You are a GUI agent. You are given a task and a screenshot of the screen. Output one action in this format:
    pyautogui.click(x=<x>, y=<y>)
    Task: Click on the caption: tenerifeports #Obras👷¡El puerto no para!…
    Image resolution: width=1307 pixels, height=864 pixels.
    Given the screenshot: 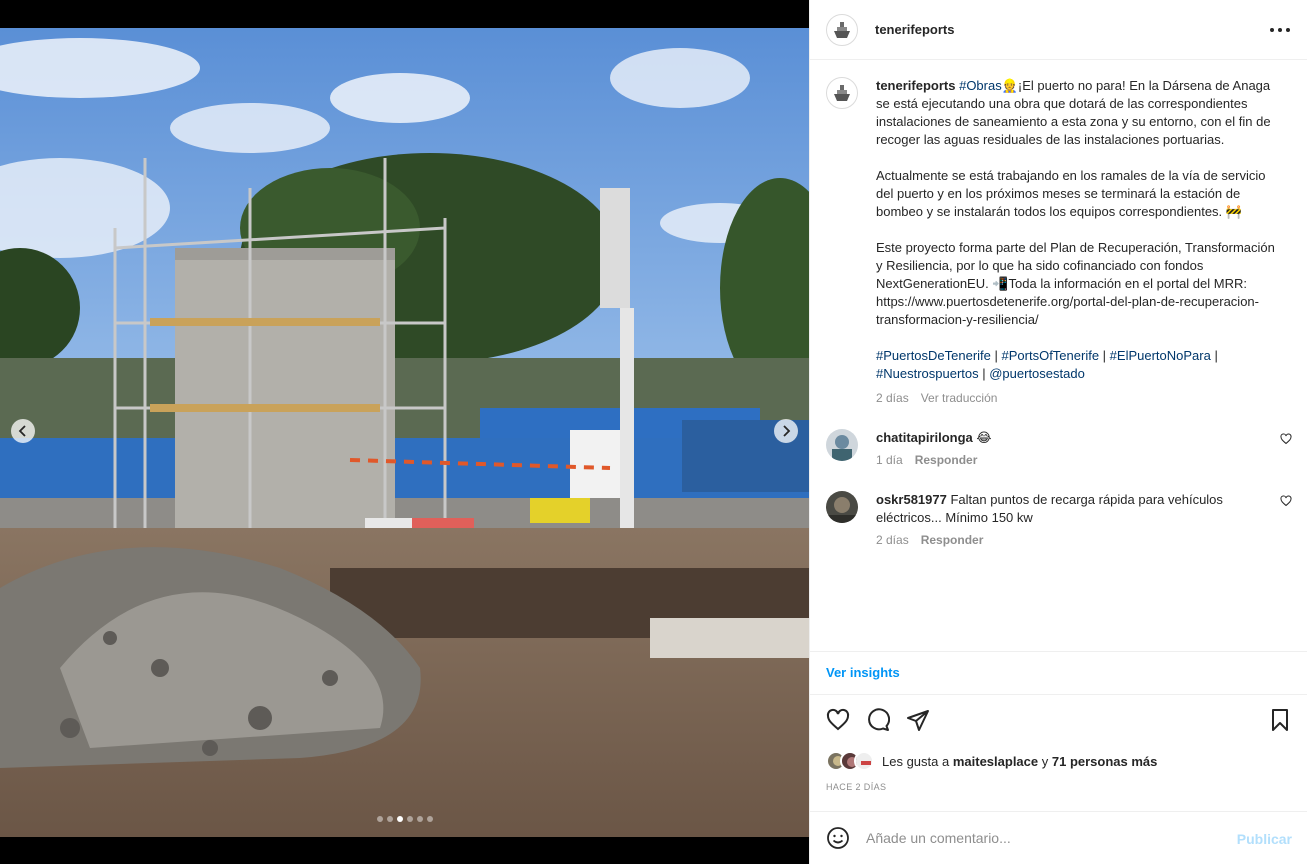 What is the action you would take?
    pyautogui.click(x=1059, y=242)
    